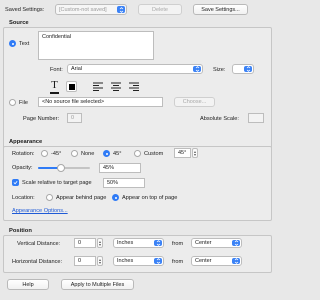  What do you see at coordinates (19, 23) in the screenshot?
I see `source-section-title: Source` at bounding box center [19, 23].